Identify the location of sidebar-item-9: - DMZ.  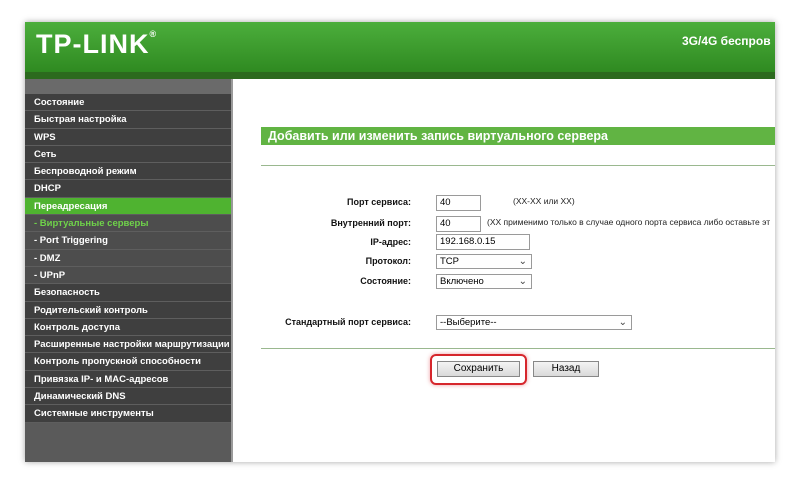
(128, 258).